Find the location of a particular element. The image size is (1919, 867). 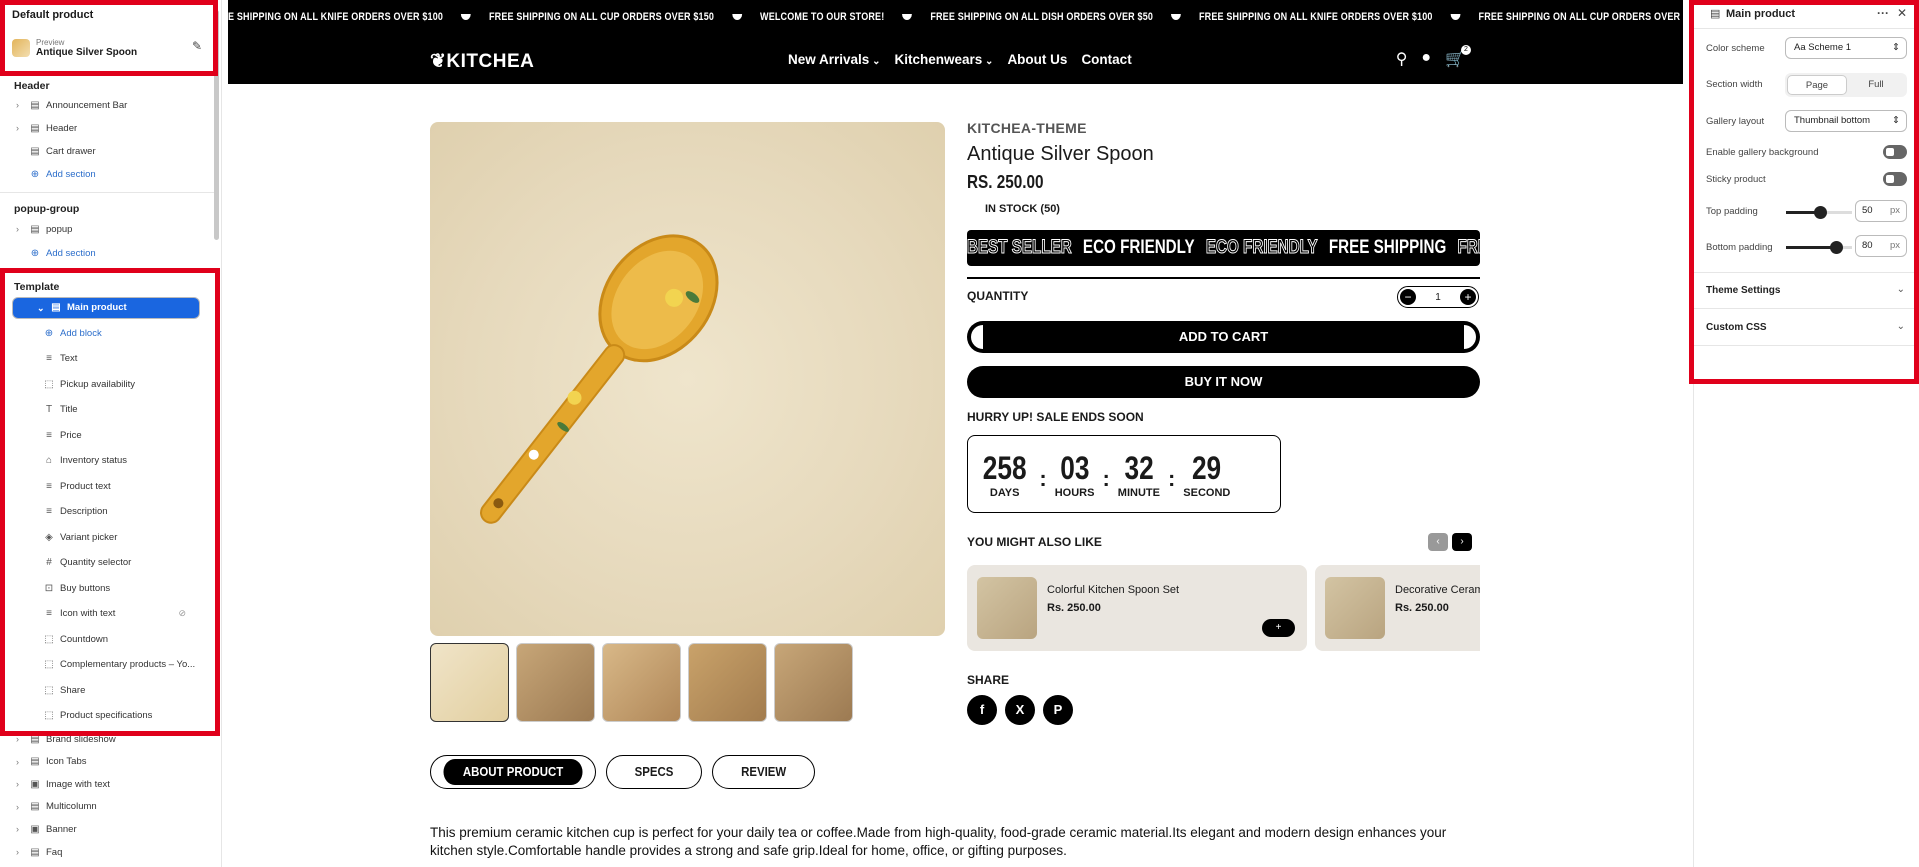

tab-review: REVIEW is located at coordinates (764, 772).